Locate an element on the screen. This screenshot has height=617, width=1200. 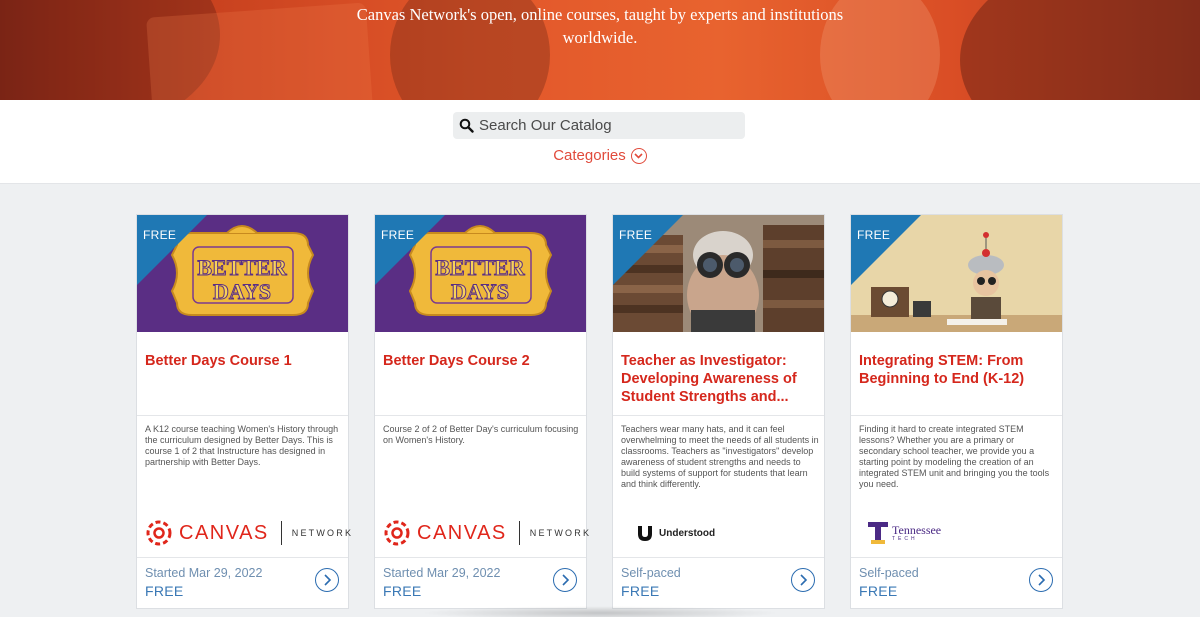
categories-dropdown: Categories is located at coordinates (600, 155).